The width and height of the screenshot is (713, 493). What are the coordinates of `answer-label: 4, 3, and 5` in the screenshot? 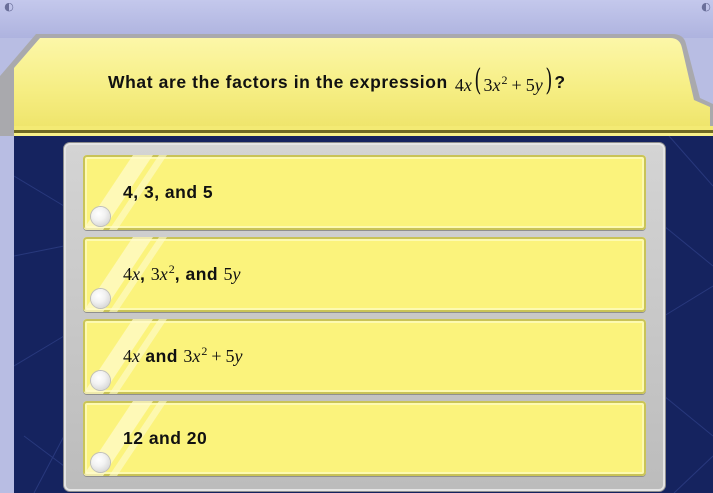 It's located at (168, 192).